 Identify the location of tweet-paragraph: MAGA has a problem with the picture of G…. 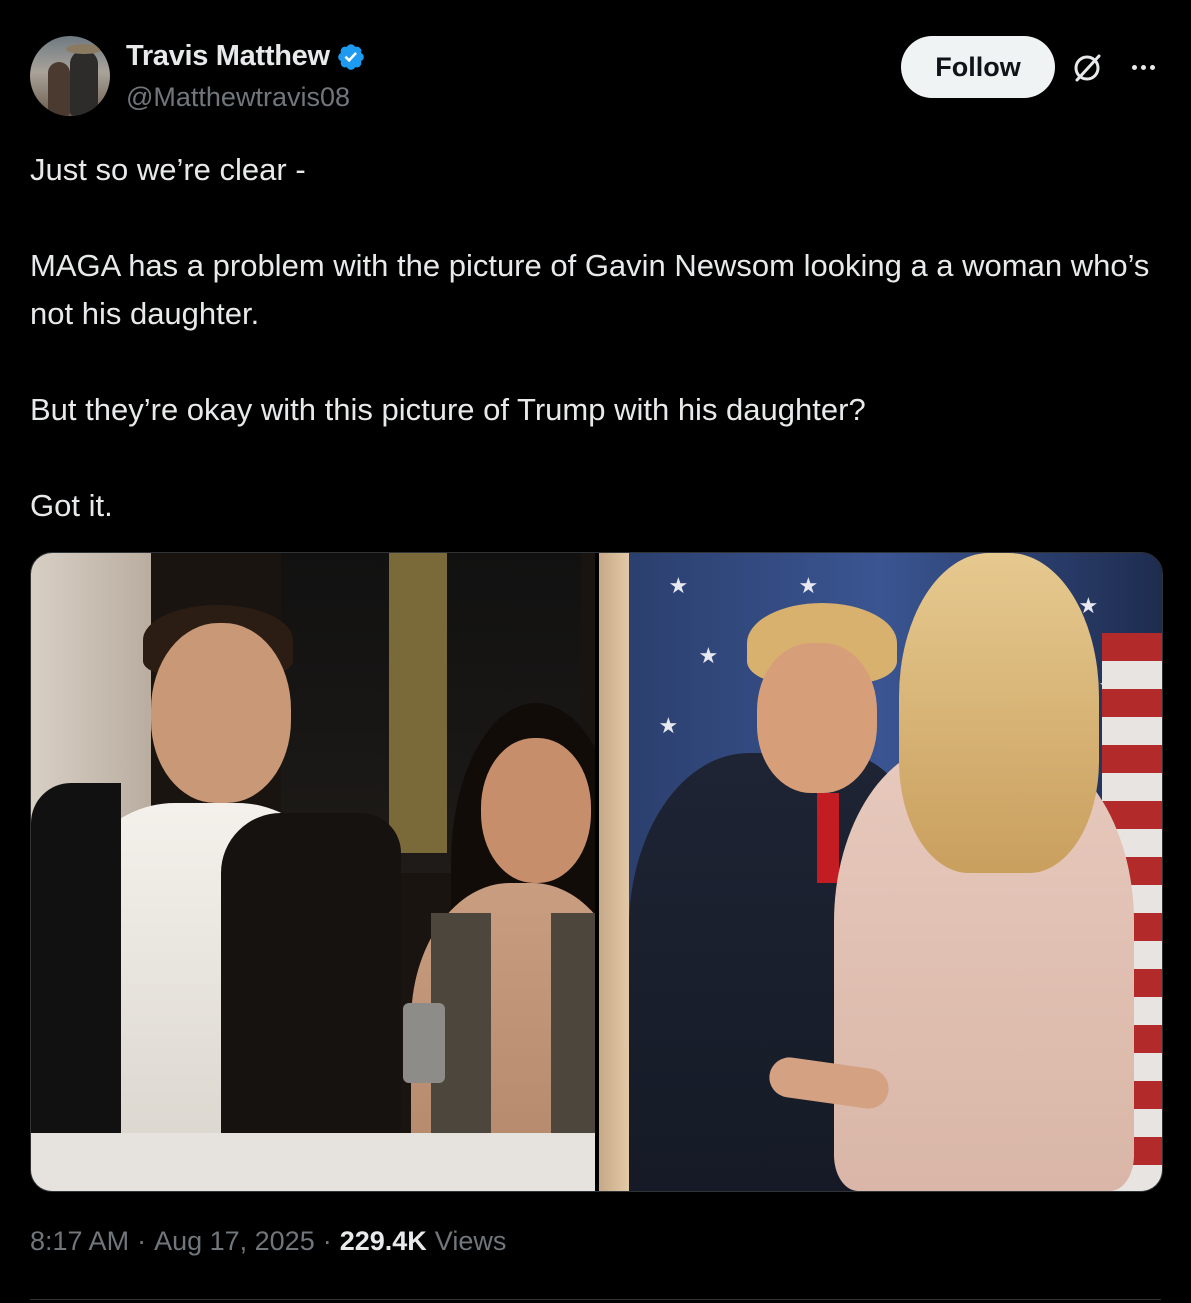
(590, 289).